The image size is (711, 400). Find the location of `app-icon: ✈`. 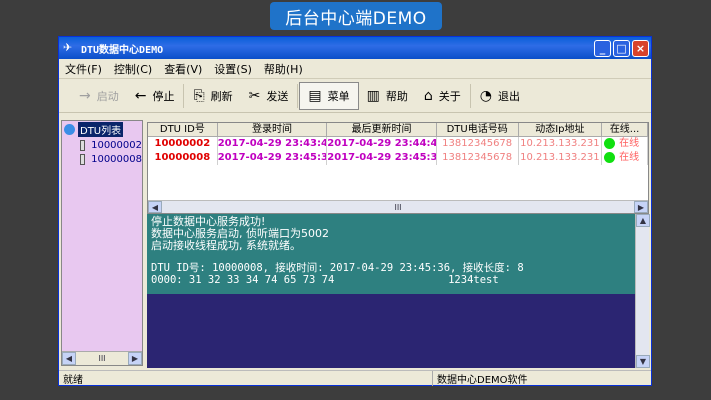

app-icon: ✈ is located at coordinates (68, 47).